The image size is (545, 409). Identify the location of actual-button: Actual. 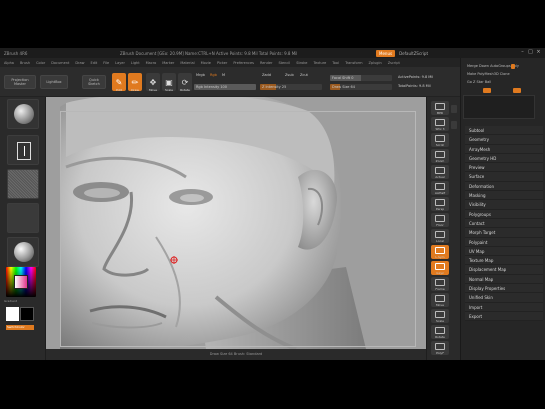
(440, 172).